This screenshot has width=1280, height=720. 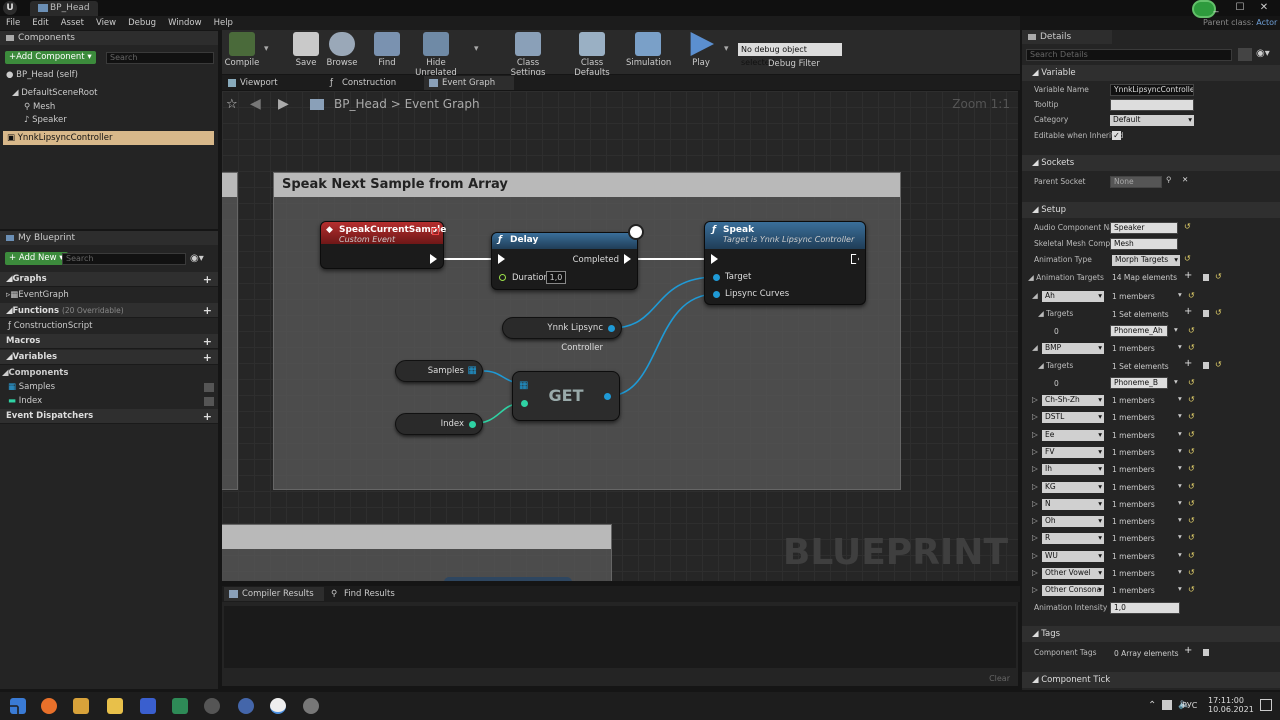 I want to click on duration-pin, so click(x=502, y=277).